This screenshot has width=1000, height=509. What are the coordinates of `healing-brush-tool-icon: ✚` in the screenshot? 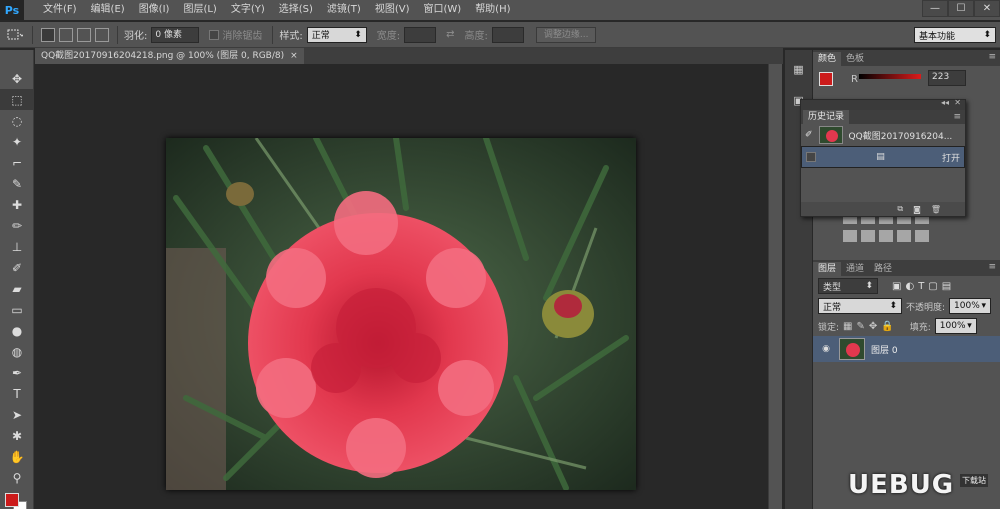 It's located at (17, 204).